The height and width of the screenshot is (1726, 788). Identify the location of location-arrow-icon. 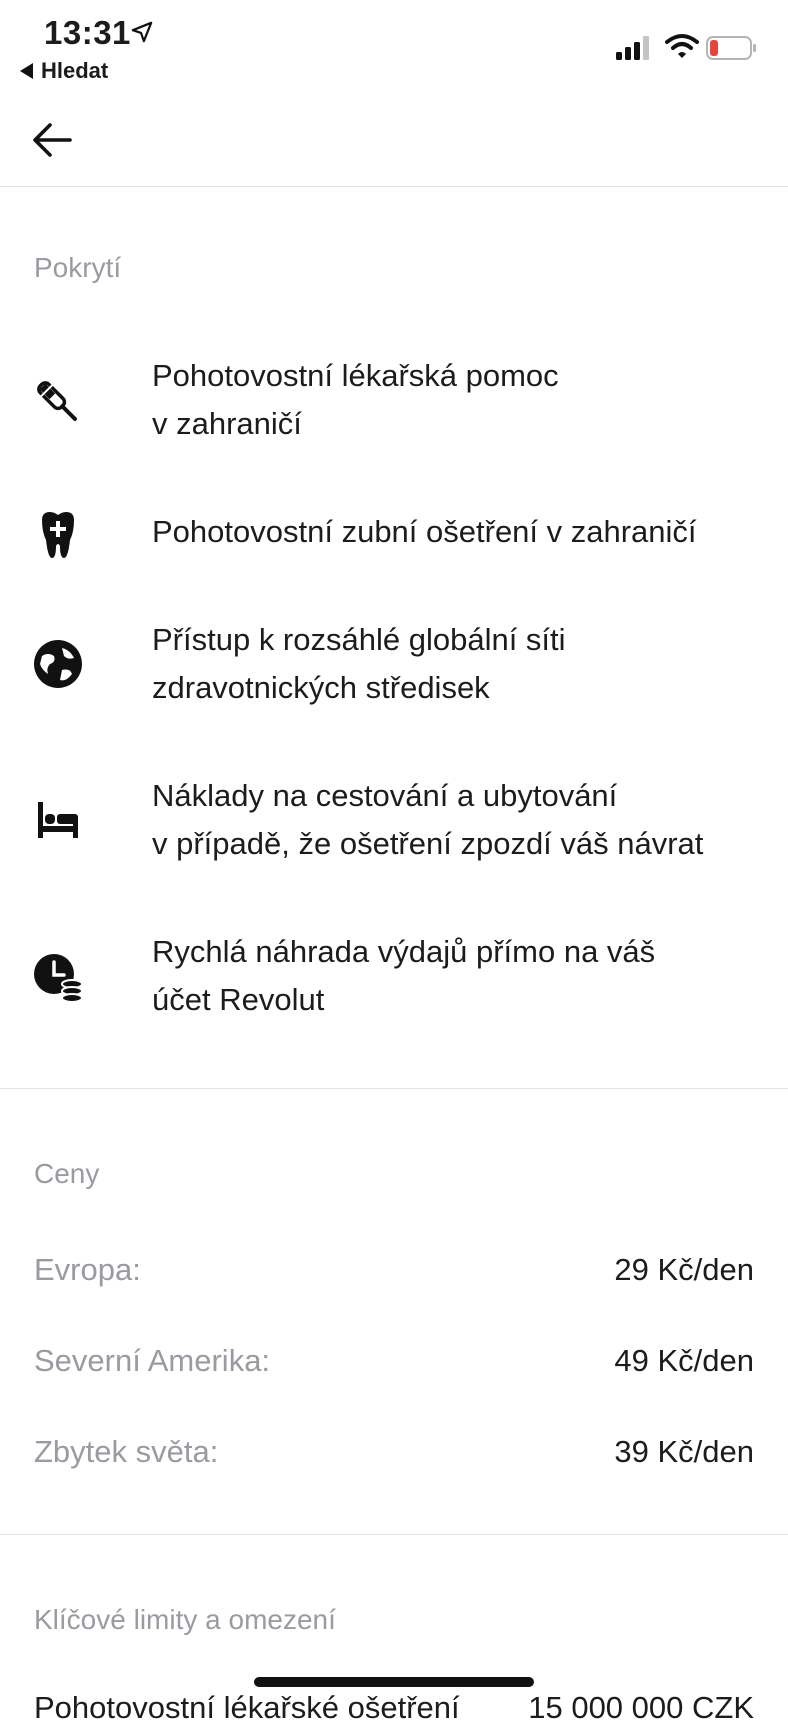
(142, 32).